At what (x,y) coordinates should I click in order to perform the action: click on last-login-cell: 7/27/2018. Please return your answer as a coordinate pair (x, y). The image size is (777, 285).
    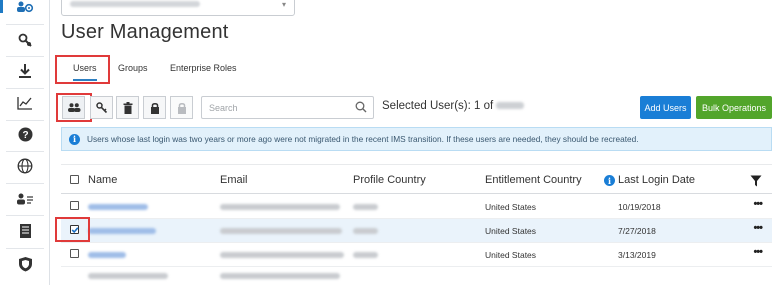
    Looking at the image, I should click on (637, 231).